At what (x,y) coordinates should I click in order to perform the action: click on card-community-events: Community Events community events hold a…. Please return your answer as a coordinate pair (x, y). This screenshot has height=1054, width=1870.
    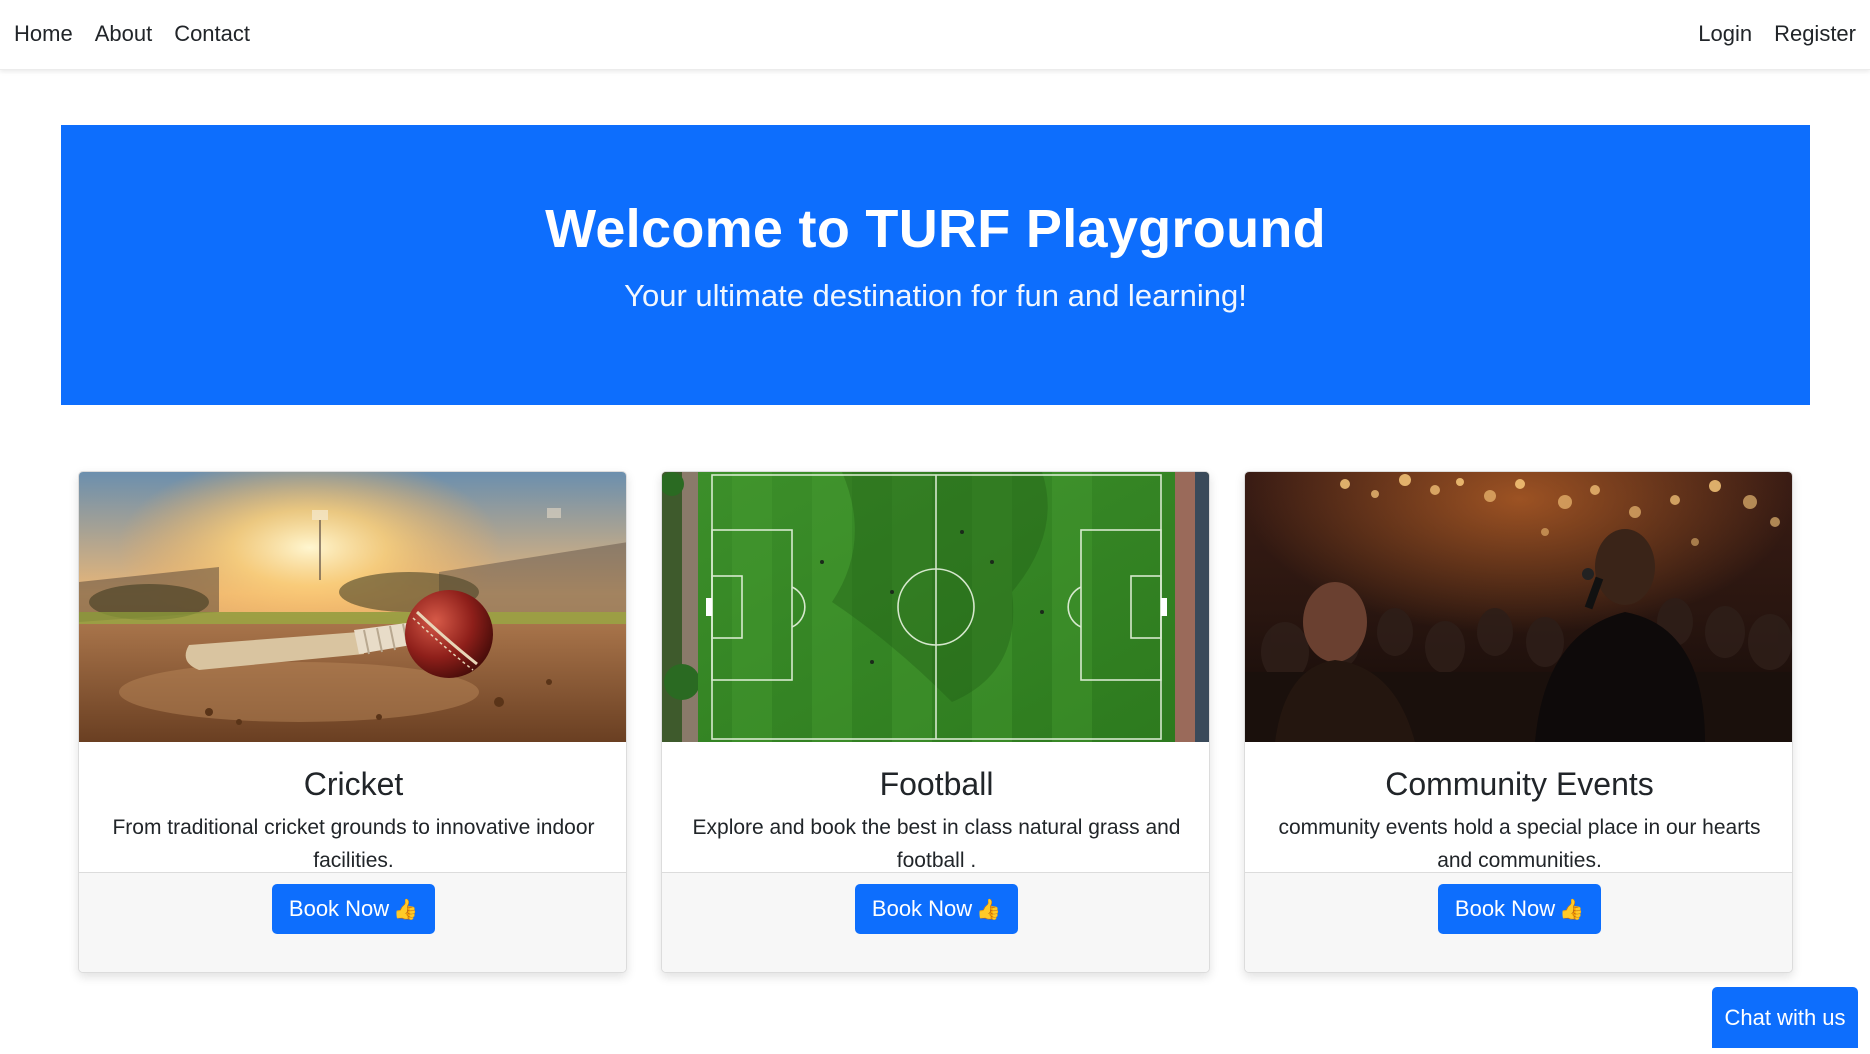
    Looking at the image, I should click on (1518, 722).